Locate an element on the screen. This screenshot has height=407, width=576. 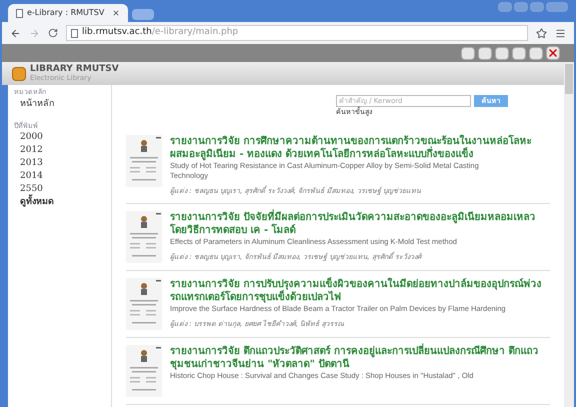
sidebar-link: 2012 is located at coordinates (28, 150).